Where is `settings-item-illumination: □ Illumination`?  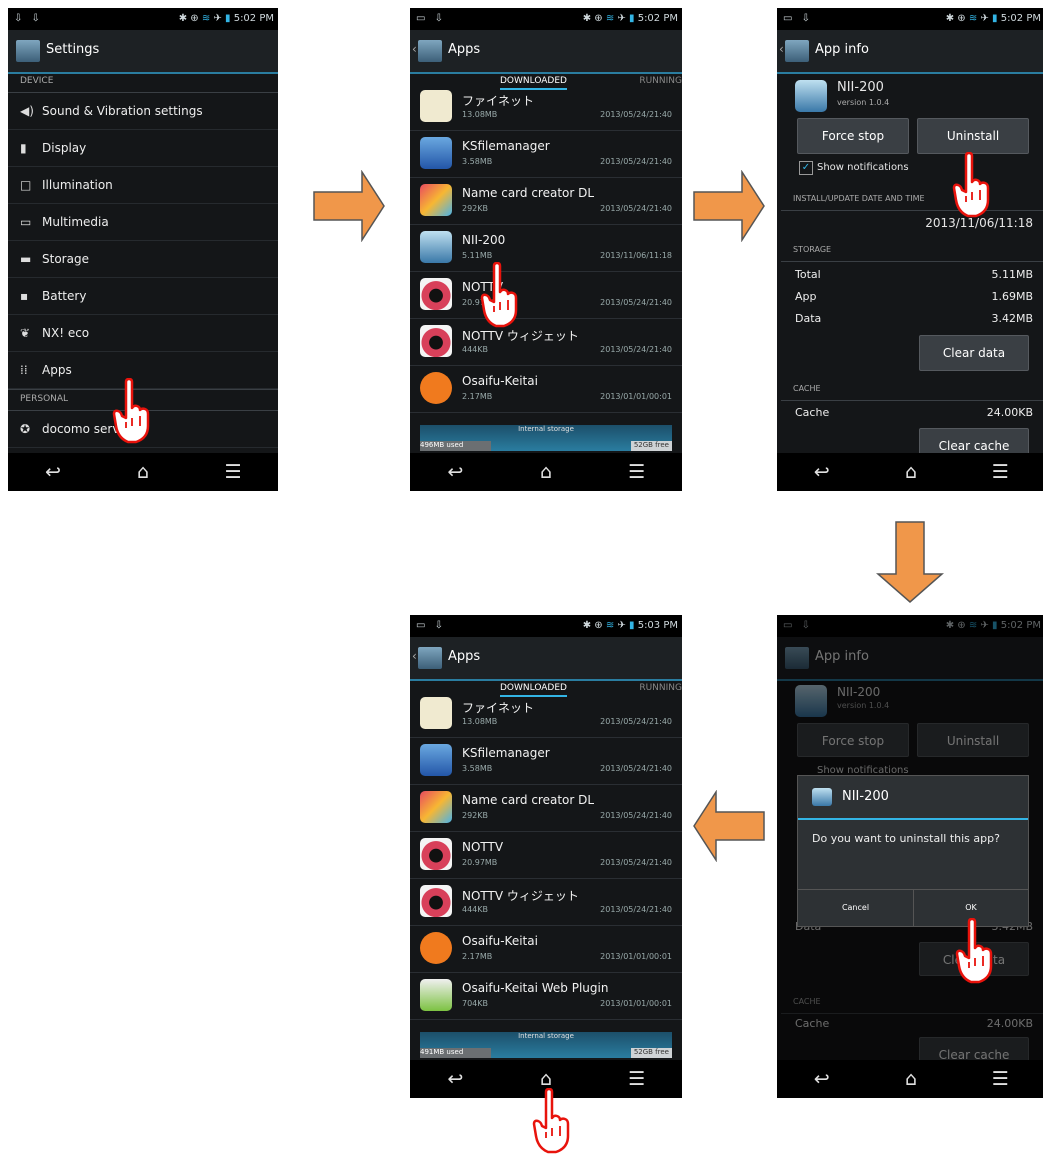 settings-item-illumination: □ Illumination is located at coordinates (143, 185).